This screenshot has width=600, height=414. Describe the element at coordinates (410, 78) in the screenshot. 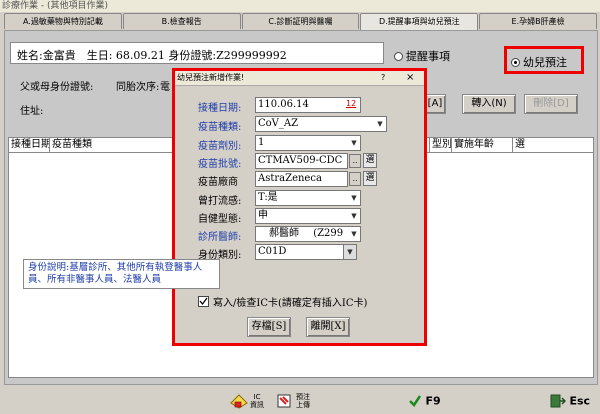

I see `close-icon: ×` at that location.